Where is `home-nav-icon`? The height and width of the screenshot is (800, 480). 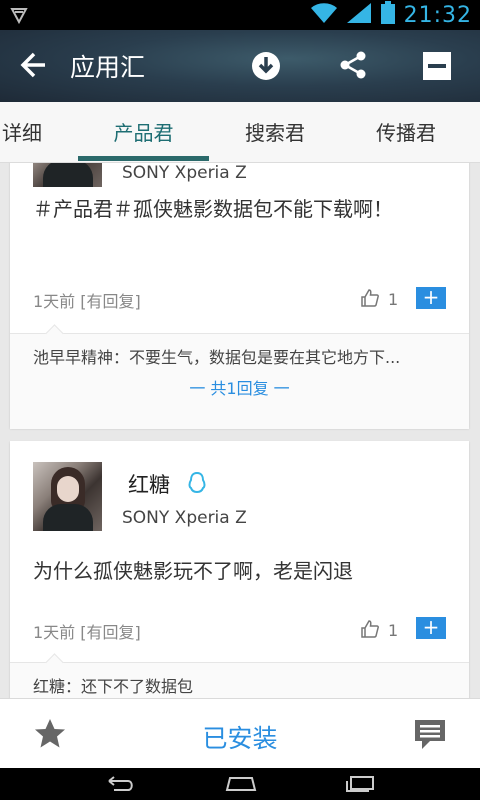
home-nav-icon is located at coordinates (241, 786).